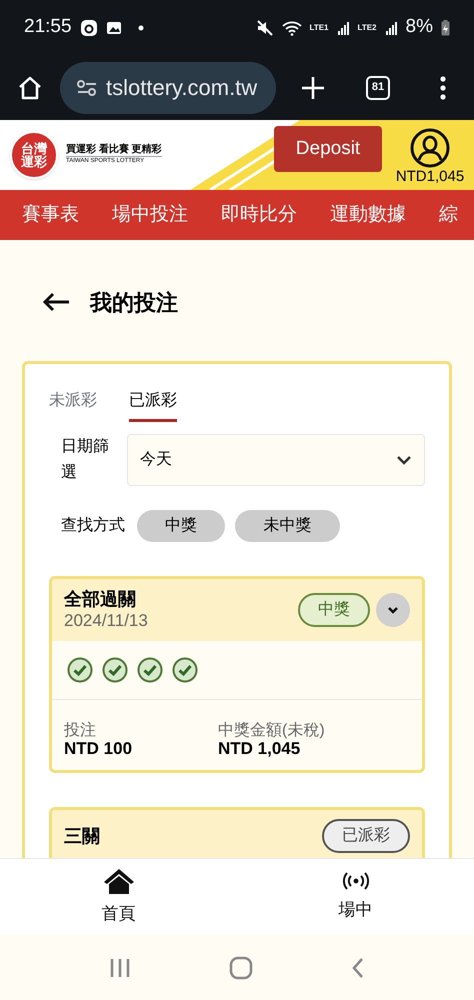 The height and width of the screenshot is (1000, 474). What do you see at coordinates (320, 27) in the screenshot?
I see `network-label: LTE1` at bounding box center [320, 27].